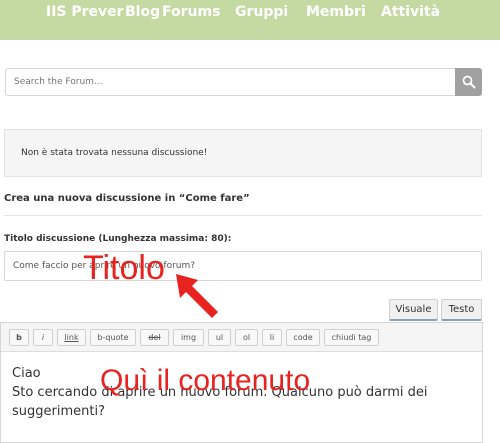  What do you see at coordinates (58, 411) in the screenshot?
I see `content-line: suggerimenti?` at bounding box center [58, 411].